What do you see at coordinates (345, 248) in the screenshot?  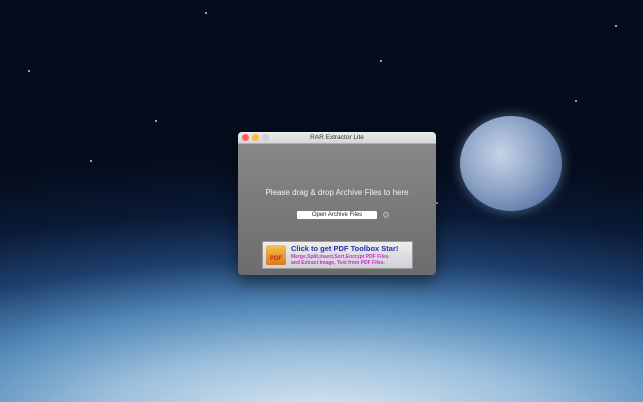 I see `banner-headline: Click to get PDF Toolbox Star!` at bounding box center [345, 248].